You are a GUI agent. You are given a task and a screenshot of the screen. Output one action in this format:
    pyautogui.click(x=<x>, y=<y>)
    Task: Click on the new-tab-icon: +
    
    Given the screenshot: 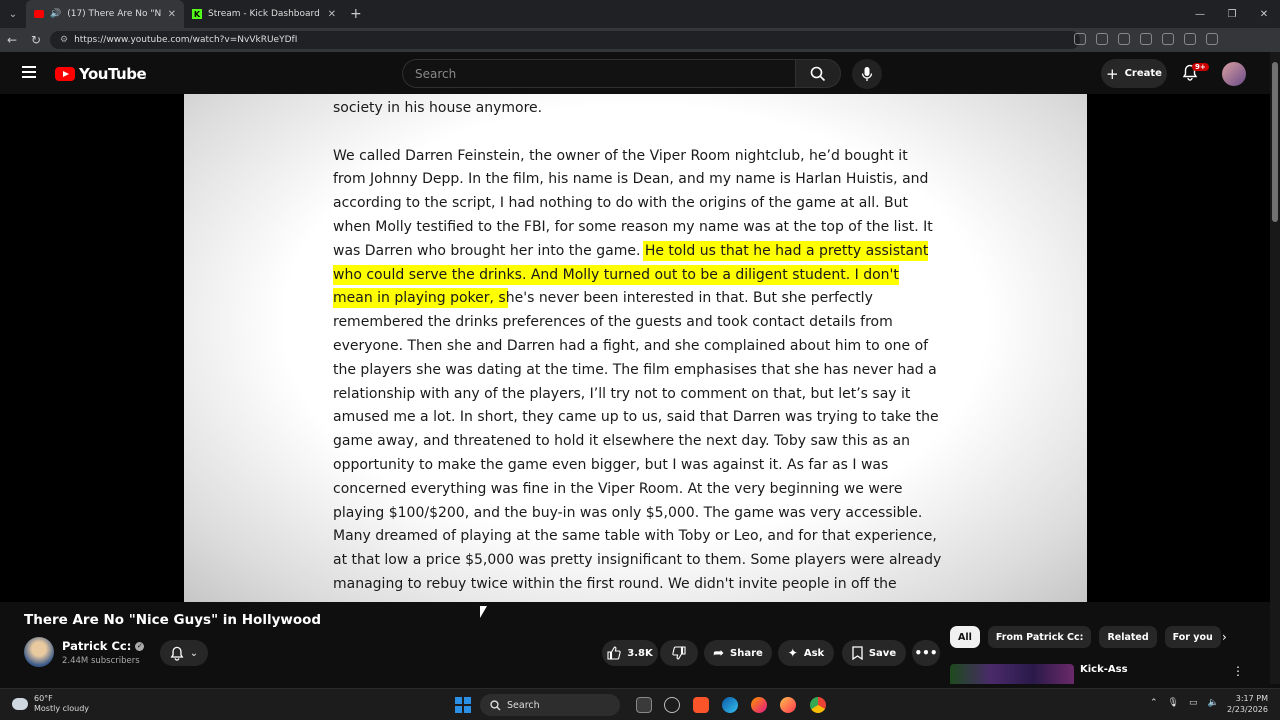 What is the action you would take?
    pyautogui.click(x=356, y=14)
    